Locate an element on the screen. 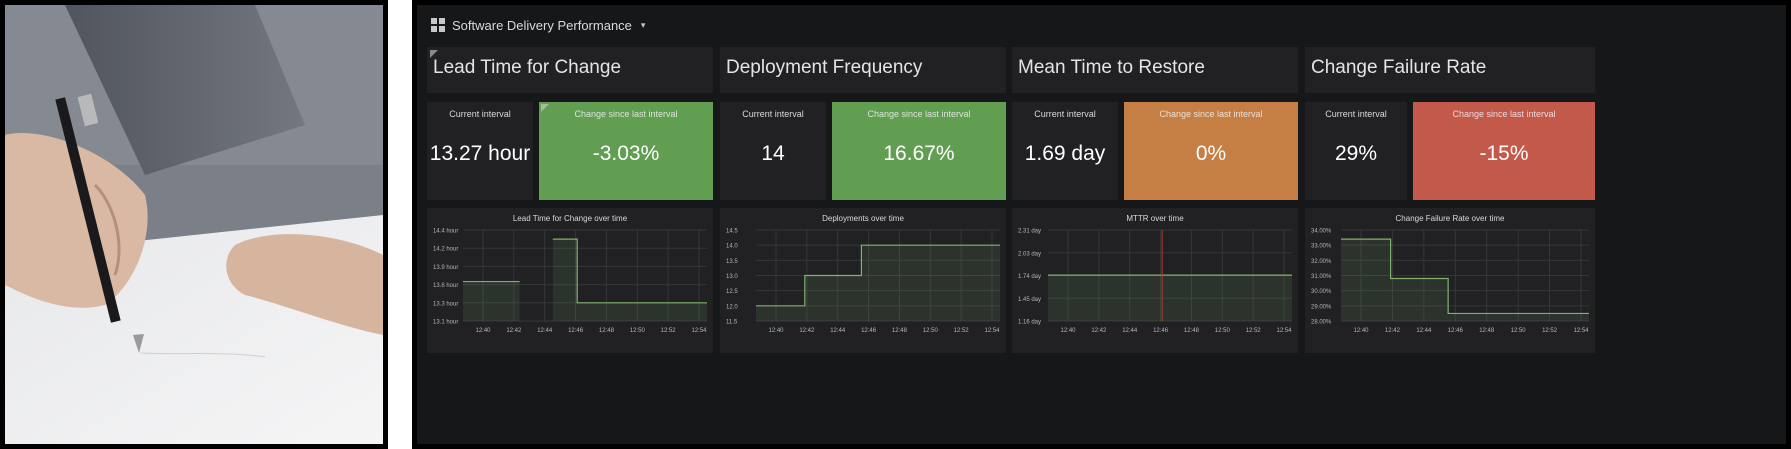 Image resolution: width=1791 pixels, height=449 pixels. current-interval-value: 1.69 day is located at coordinates (1065, 153).